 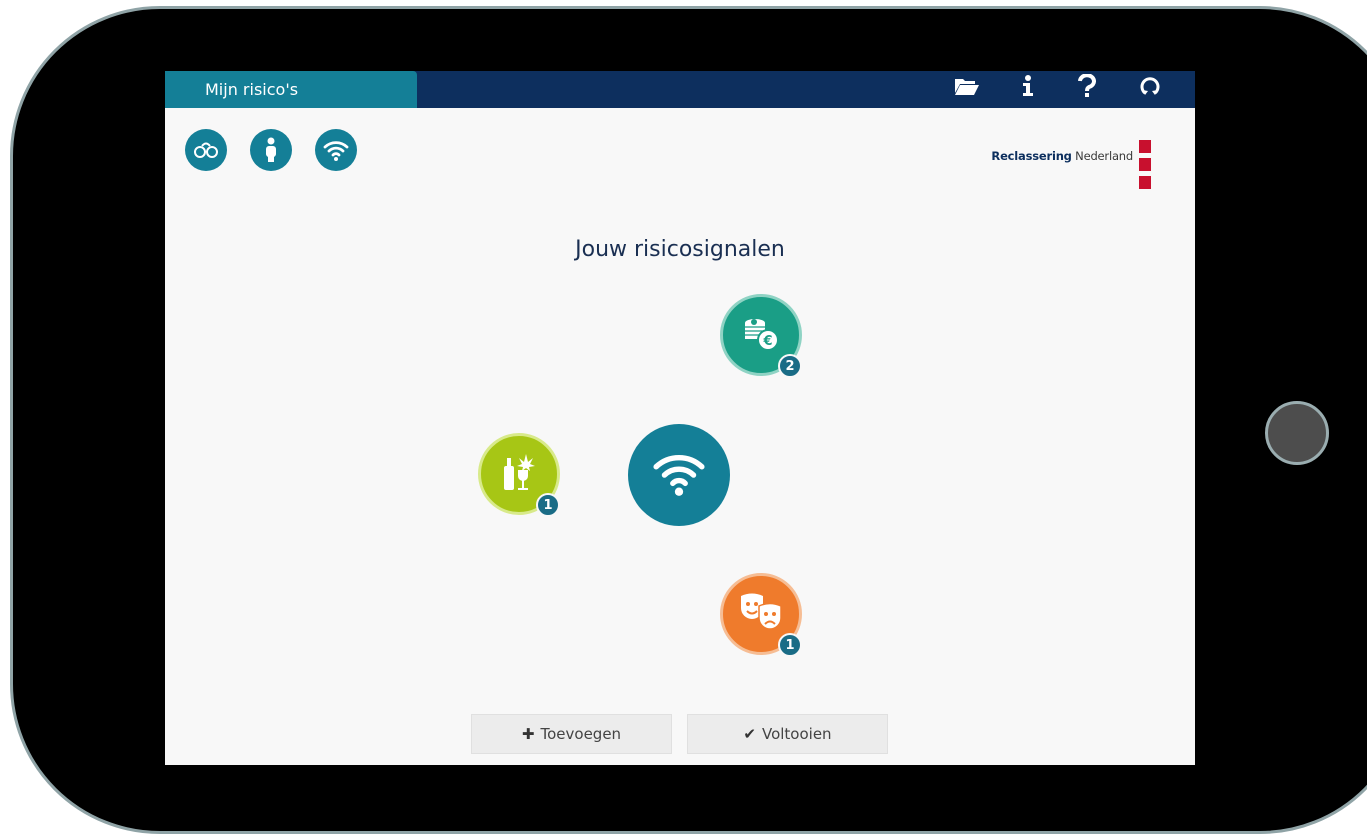 What do you see at coordinates (749, 734) in the screenshot?
I see `check-icon: ✔` at bounding box center [749, 734].